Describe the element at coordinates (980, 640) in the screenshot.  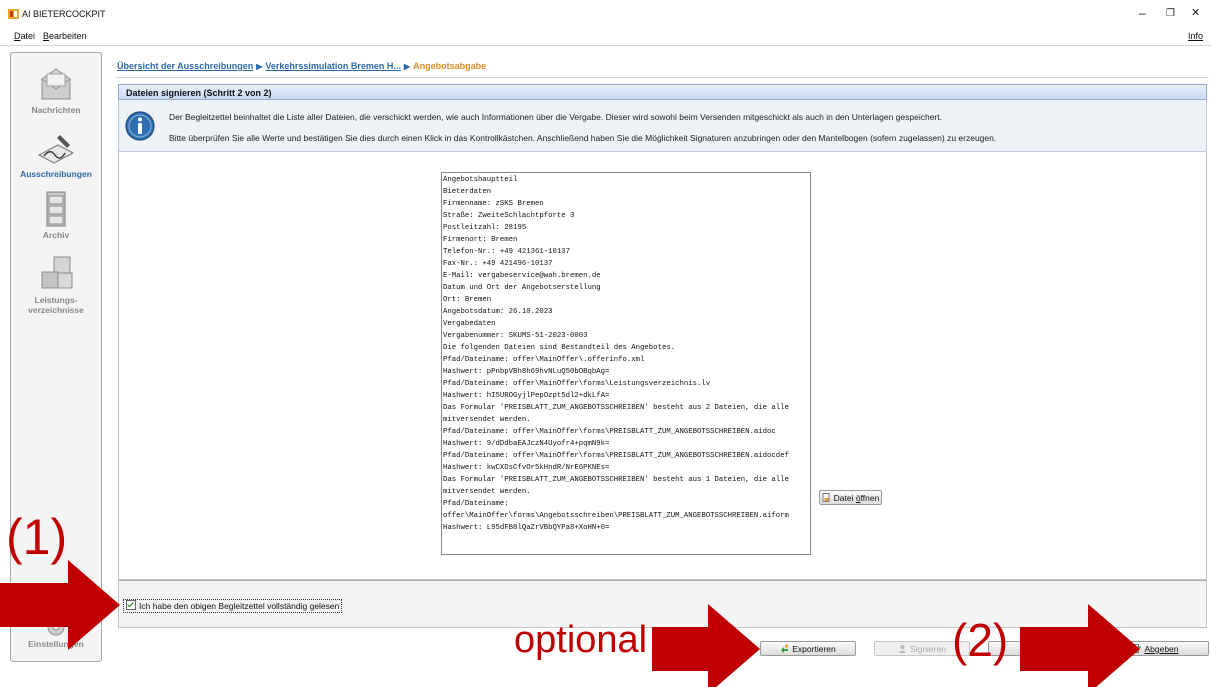
I see `annotation-label-2: (2)` at that location.